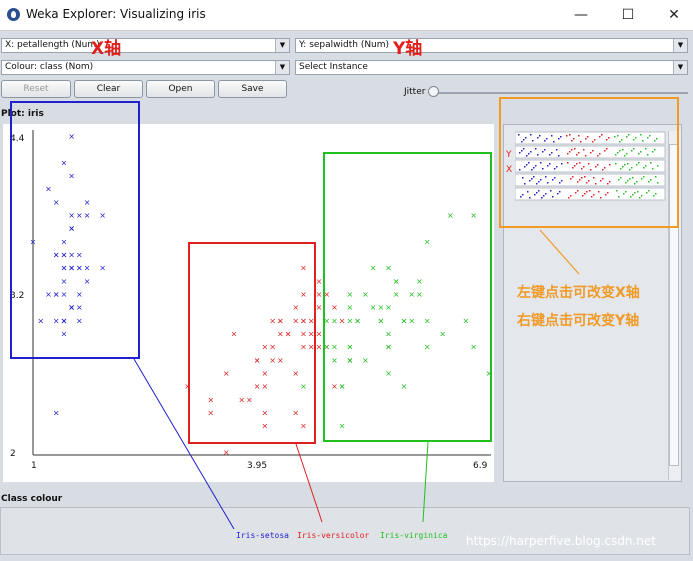 The height and width of the screenshot is (561, 693). What do you see at coordinates (344, 45) in the screenshot?
I see `y-axis-select-value: Y: sepalwidth (Num)` at bounding box center [344, 45].